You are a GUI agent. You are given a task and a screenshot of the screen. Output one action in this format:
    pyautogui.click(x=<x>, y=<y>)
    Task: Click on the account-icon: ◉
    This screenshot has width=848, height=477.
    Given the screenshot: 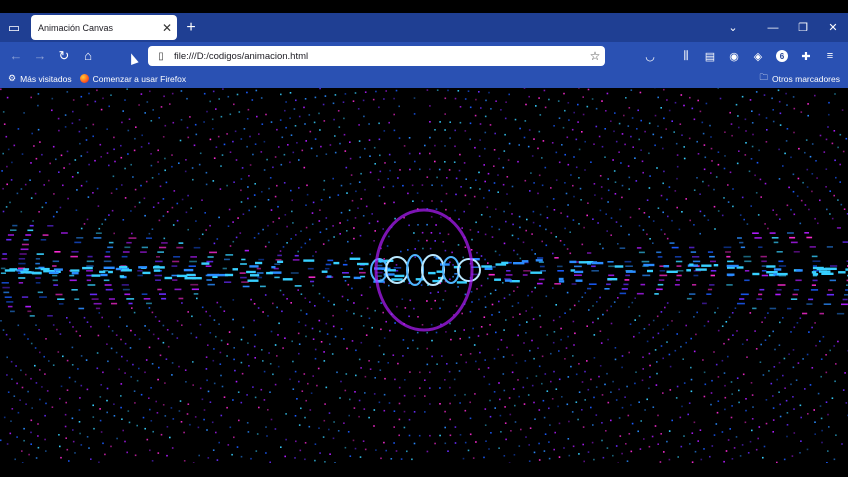 What is the action you would take?
    pyautogui.click(x=734, y=56)
    